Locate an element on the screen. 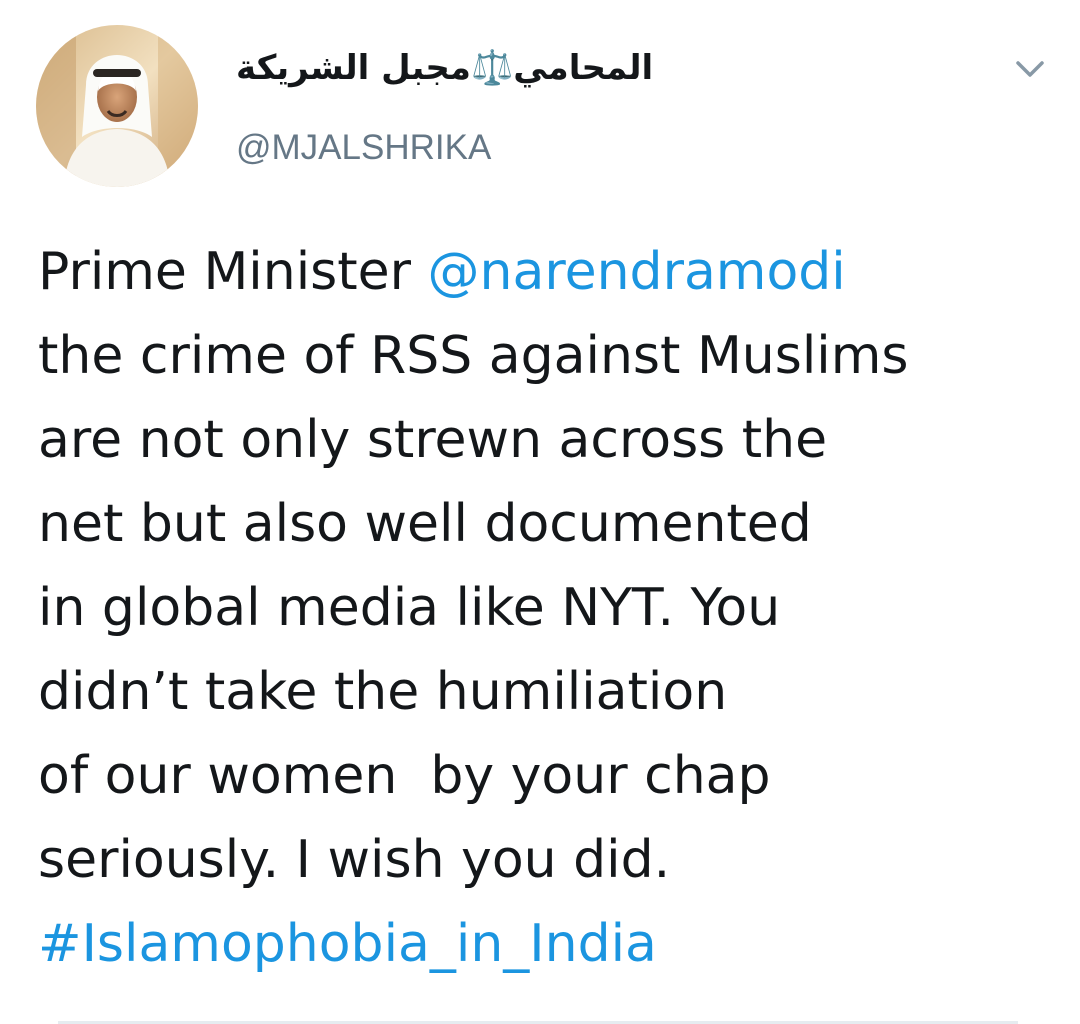 The image size is (1080, 1024). tweet-line-4: net but also well documented is located at coordinates (425, 524).